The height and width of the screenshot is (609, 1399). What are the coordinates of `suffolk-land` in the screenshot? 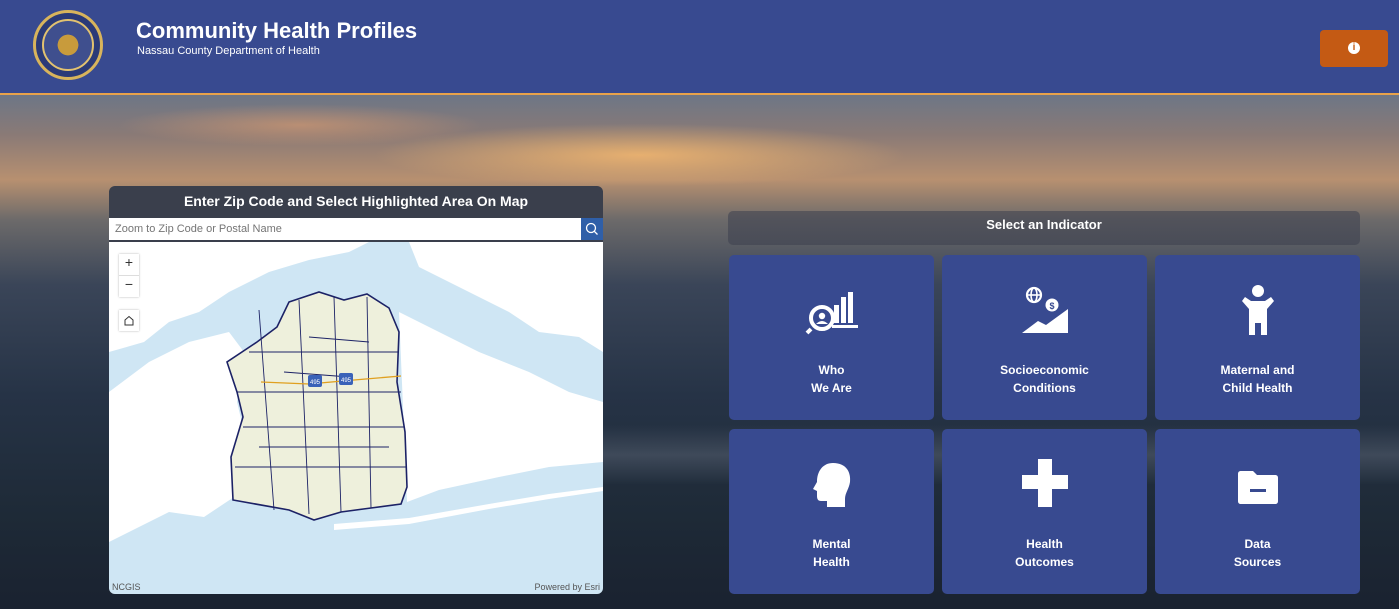 It's located at (501, 407).